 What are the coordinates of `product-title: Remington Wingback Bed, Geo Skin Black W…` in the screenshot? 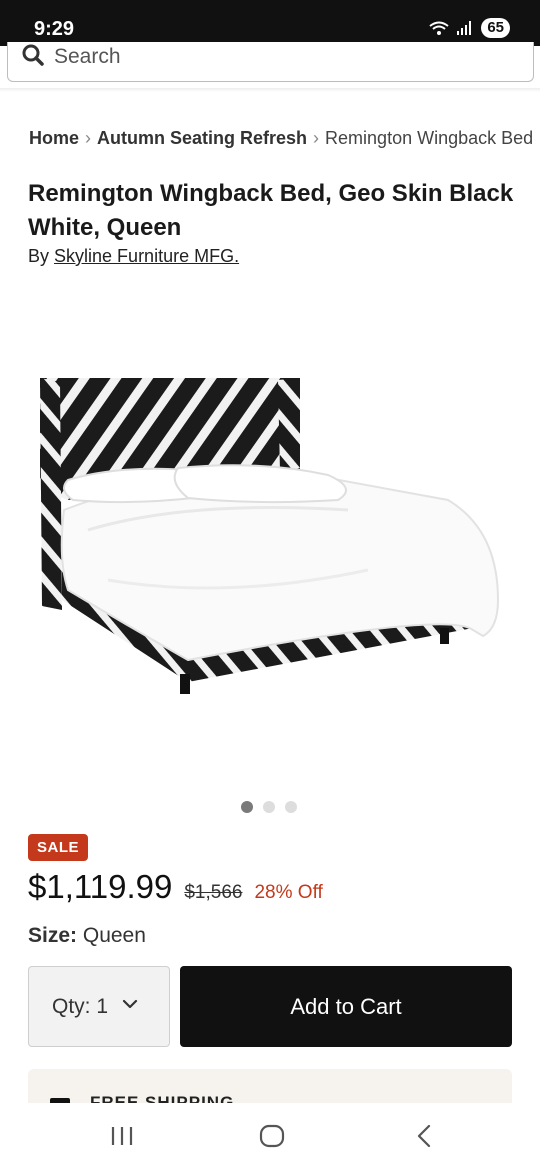 It's located at (271, 210).